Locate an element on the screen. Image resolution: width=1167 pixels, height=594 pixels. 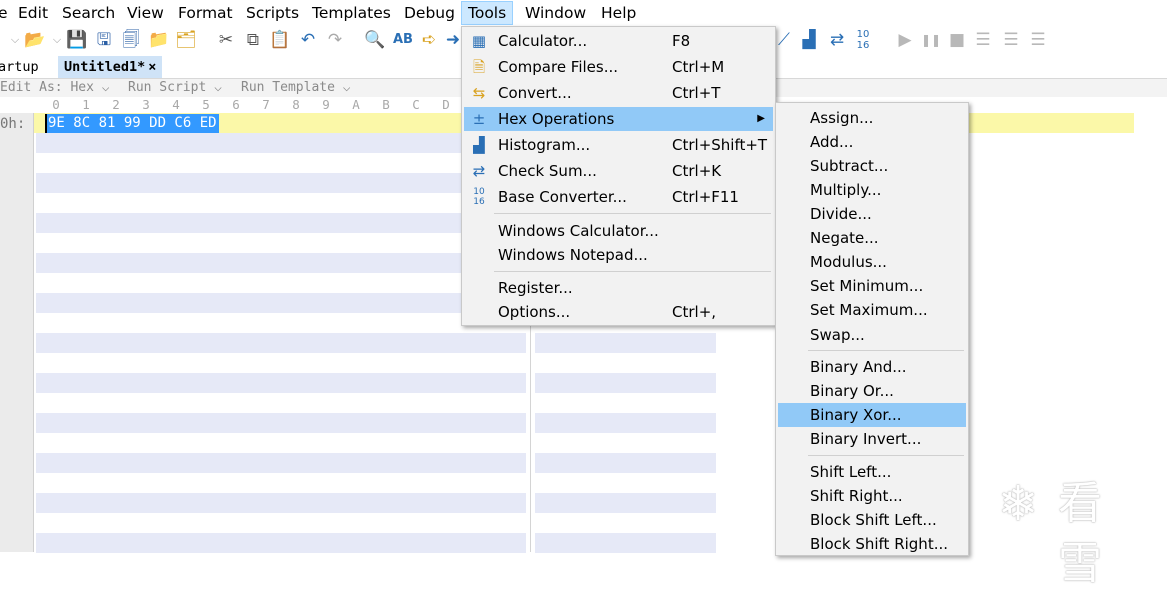
checksum-icon: ⇄ is located at coordinates (479, 171).